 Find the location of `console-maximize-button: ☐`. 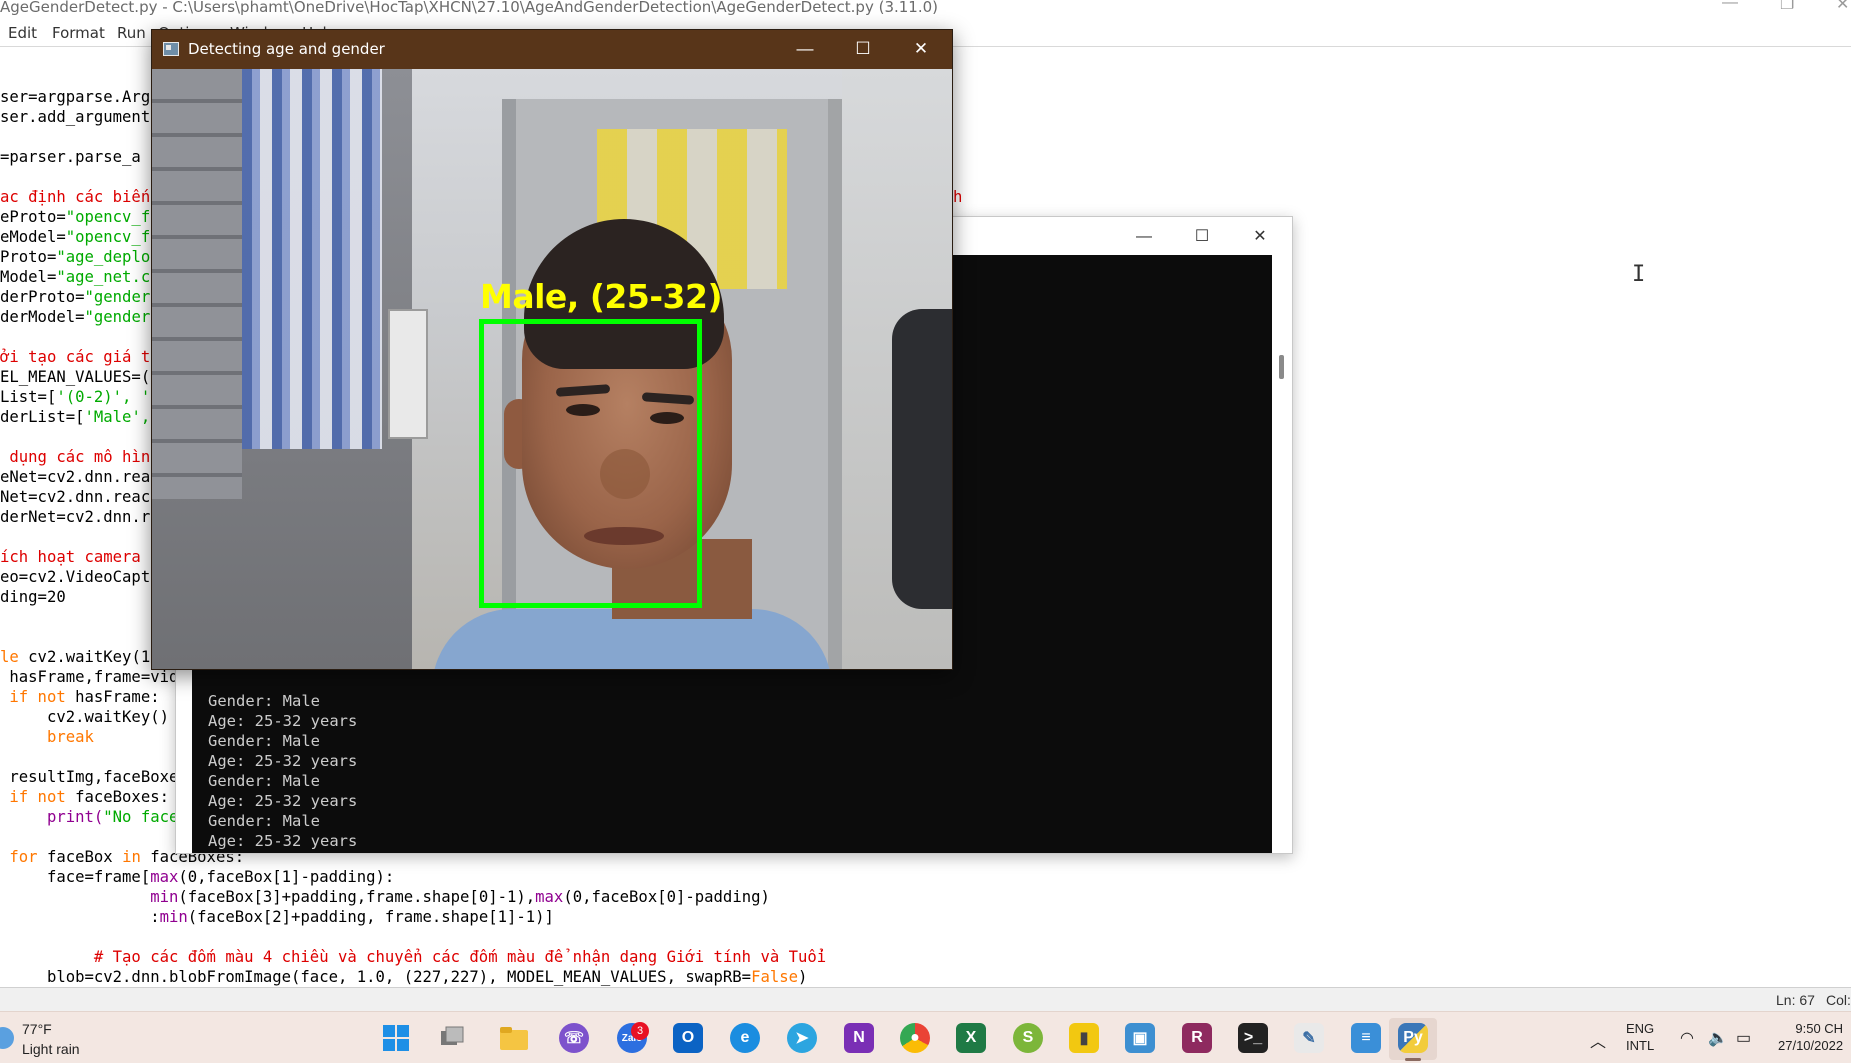

console-maximize-button: ☐ is located at coordinates (1202, 237).